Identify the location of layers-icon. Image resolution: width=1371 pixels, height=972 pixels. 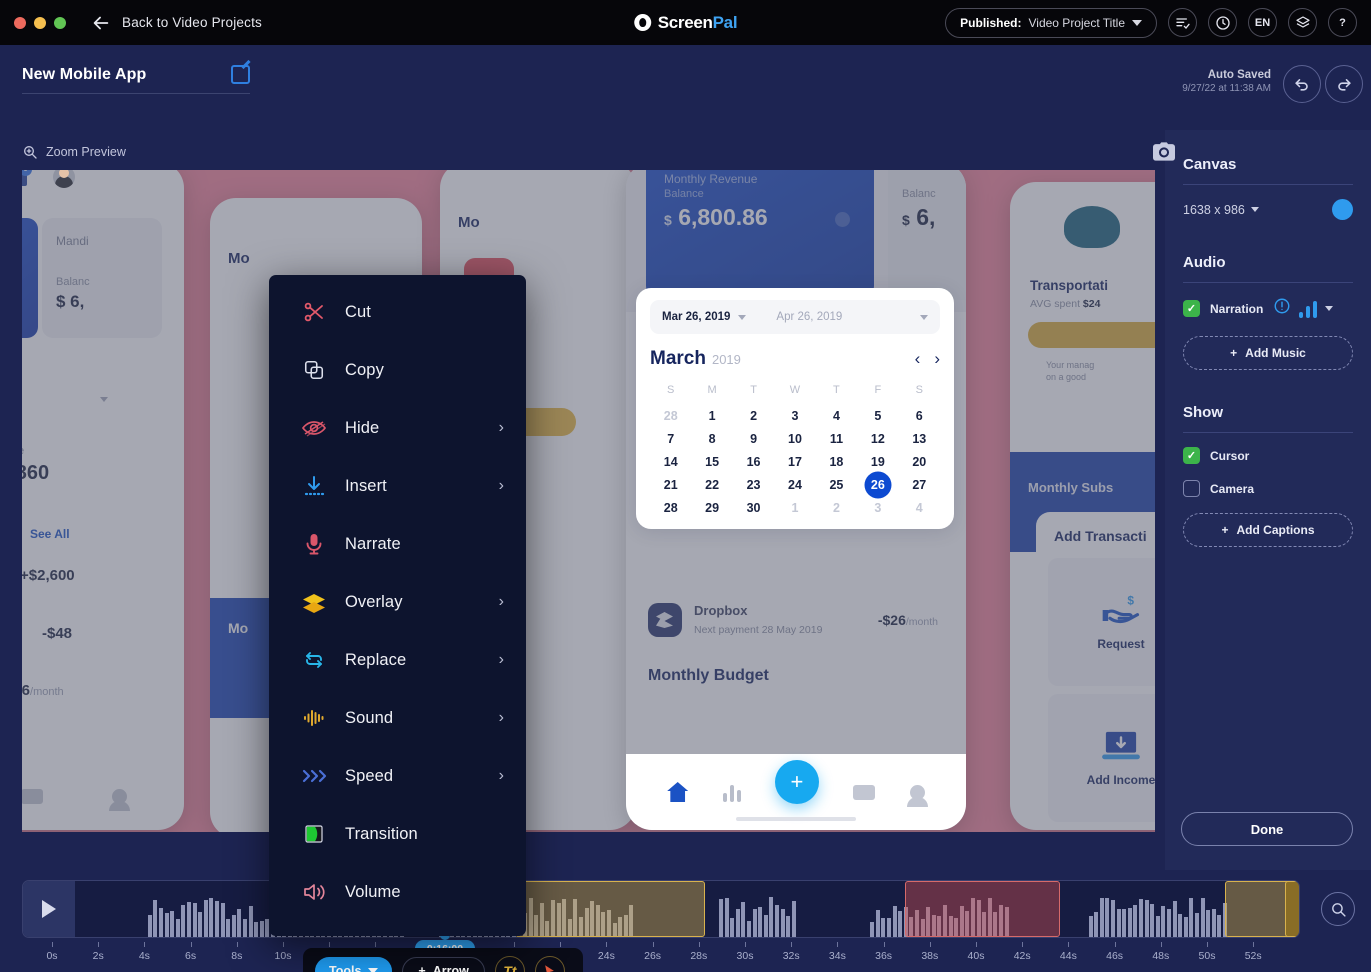
(1302, 22).